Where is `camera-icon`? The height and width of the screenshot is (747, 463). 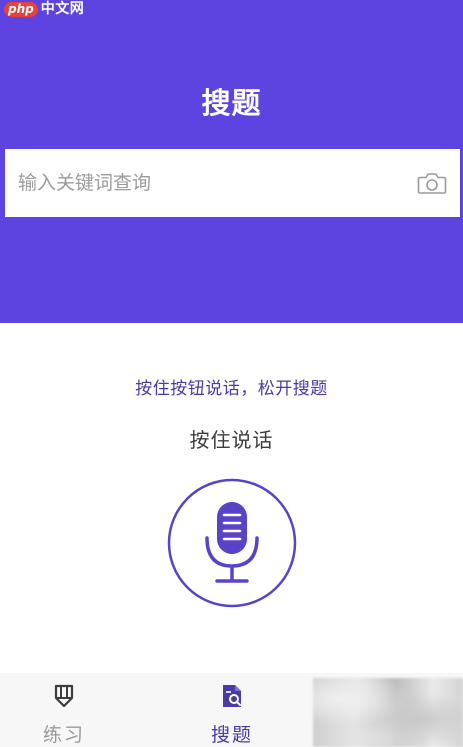 camera-icon is located at coordinates (432, 183).